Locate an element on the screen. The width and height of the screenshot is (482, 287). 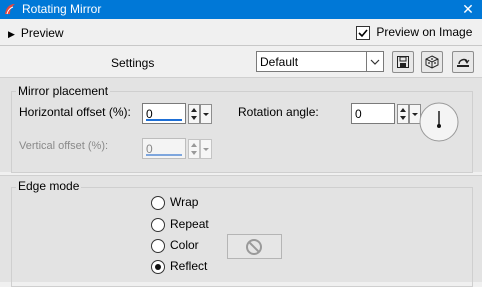
divider is located at coordinates (241, 45).